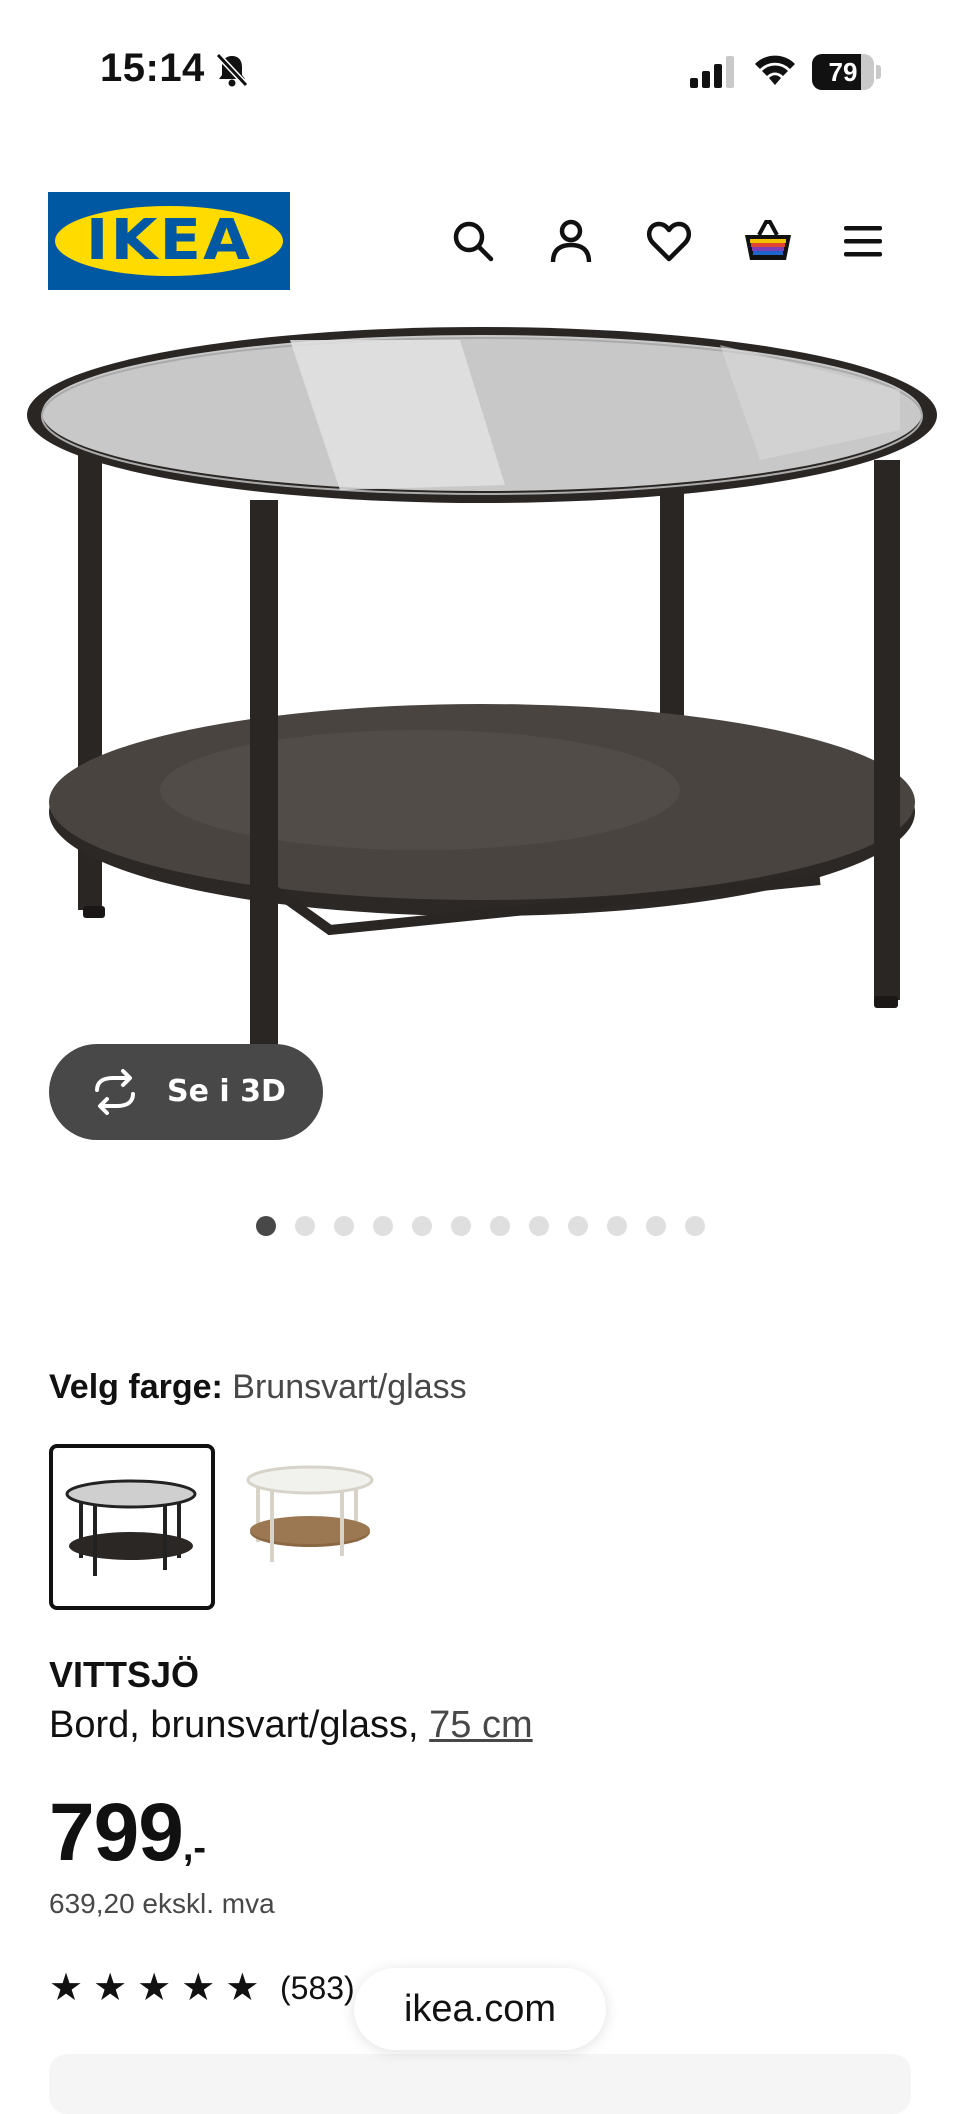  I want to click on shopping-bag-icon, so click(768, 241).